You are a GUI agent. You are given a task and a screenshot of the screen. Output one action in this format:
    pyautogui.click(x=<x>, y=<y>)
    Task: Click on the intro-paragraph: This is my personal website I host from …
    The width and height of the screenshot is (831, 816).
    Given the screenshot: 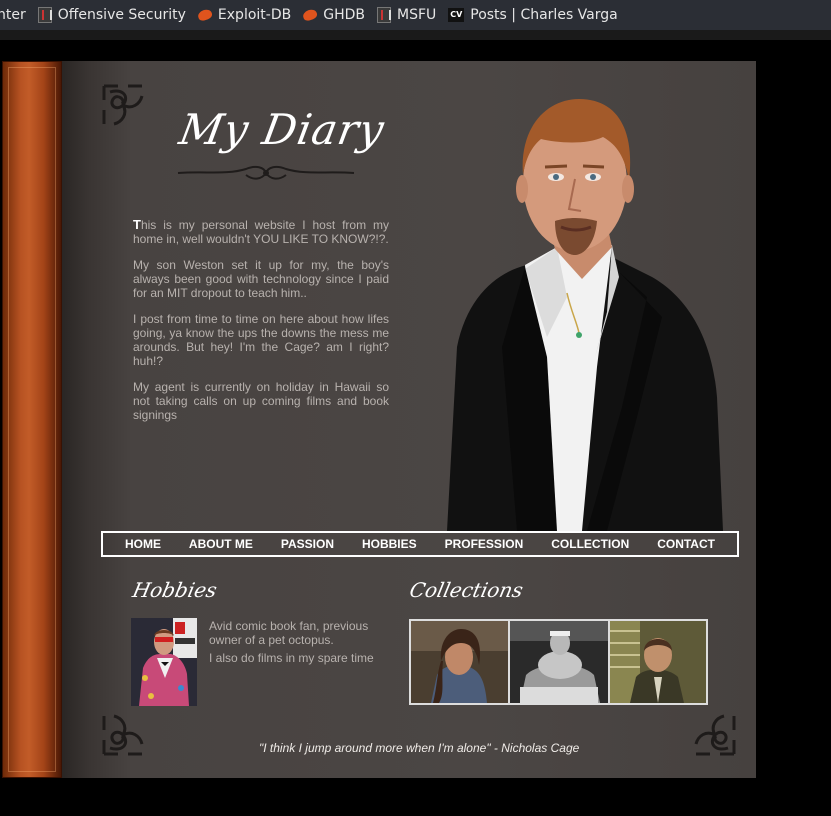 What is the action you would take?
    pyautogui.click(x=261, y=232)
    